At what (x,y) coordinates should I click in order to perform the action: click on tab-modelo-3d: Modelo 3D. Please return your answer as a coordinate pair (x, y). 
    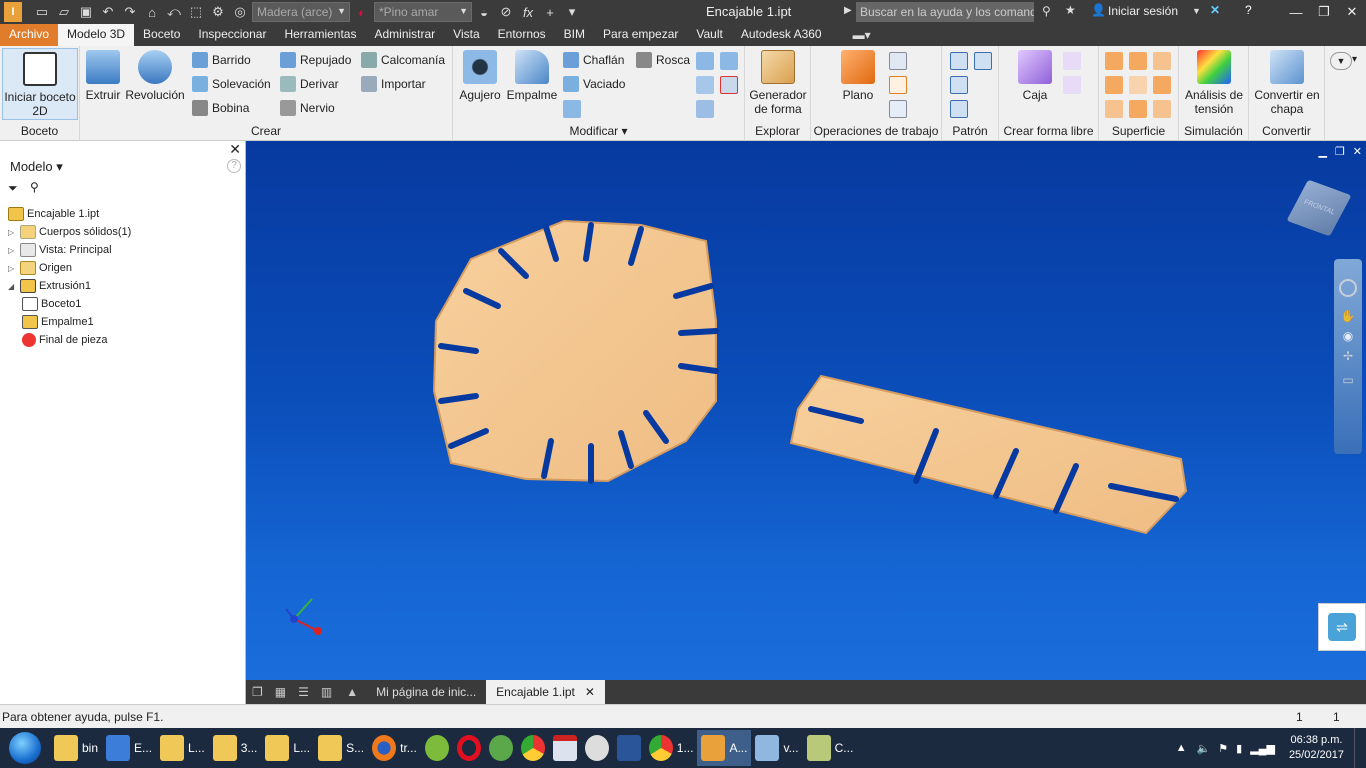
    Looking at the image, I should click on (96, 35).